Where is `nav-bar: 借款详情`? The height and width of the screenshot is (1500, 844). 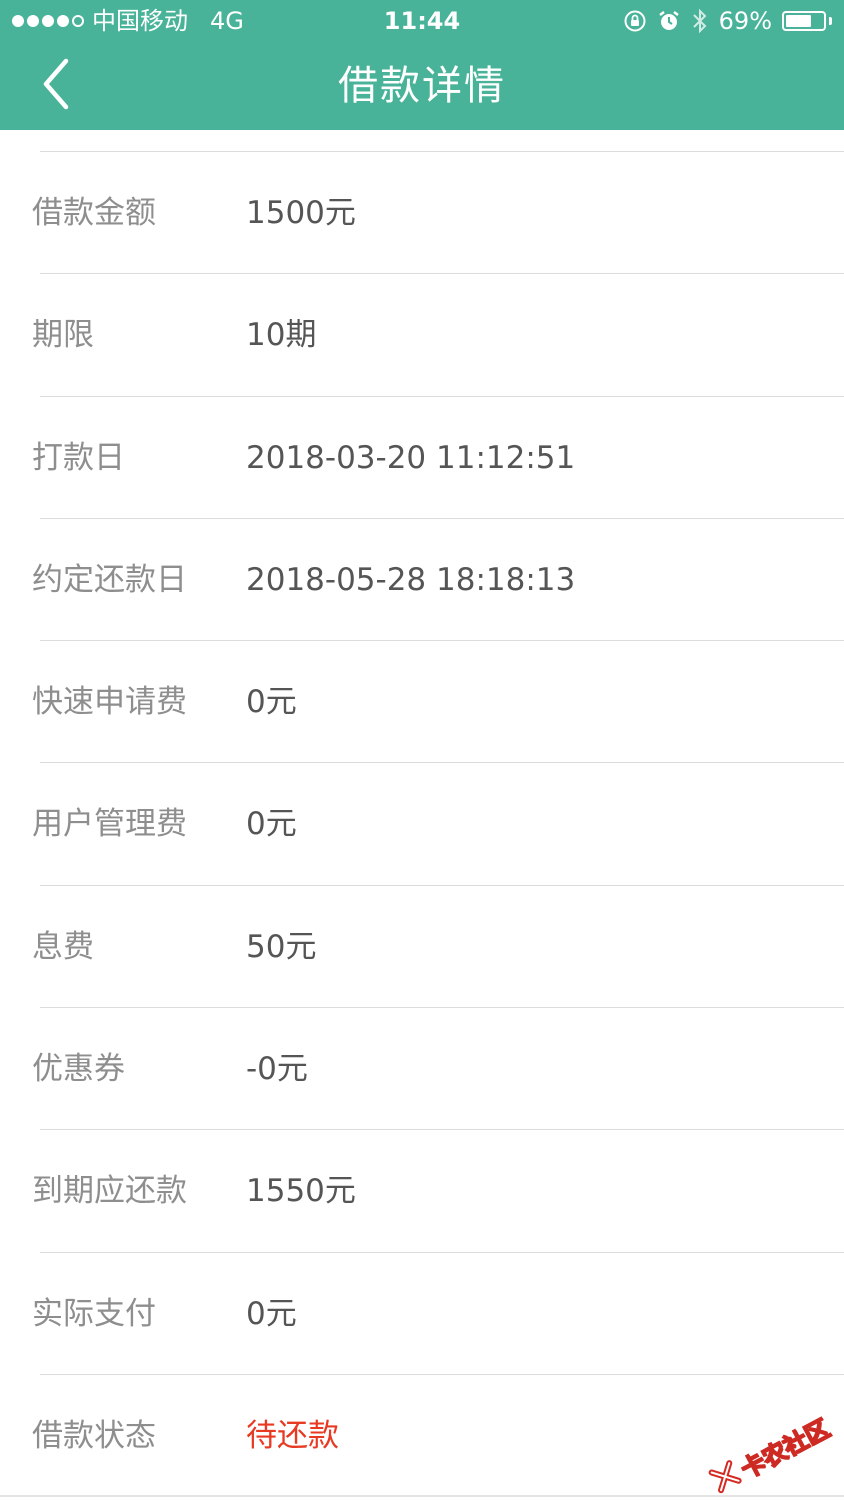 nav-bar: 借款详情 is located at coordinates (422, 86).